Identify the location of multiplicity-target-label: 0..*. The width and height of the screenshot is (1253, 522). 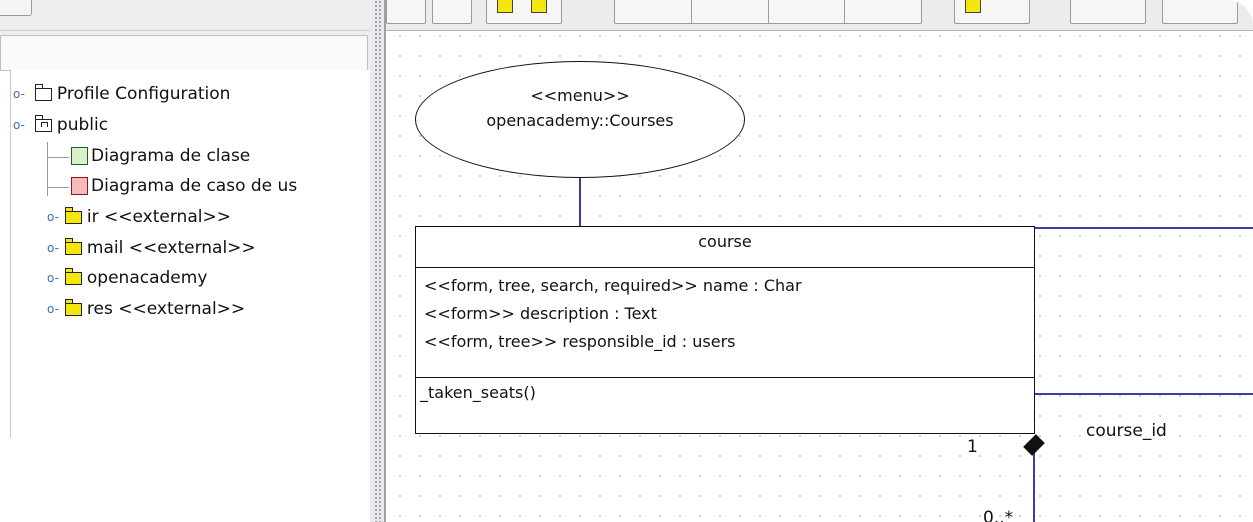
(998, 515).